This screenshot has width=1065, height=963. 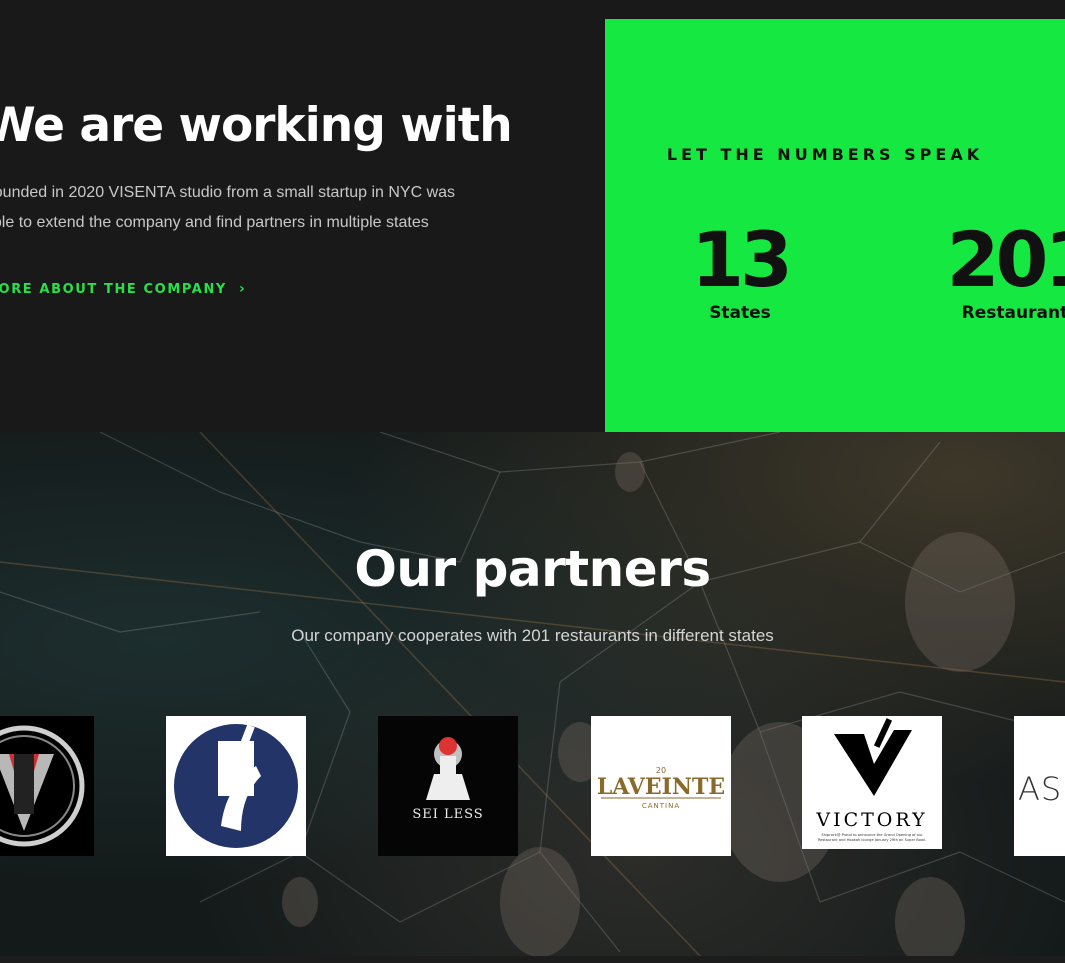 What do you see at coordinates (871, 820) in the screenshot?
I see `victory-text: VICTORY` at bounding box center [871, 820].